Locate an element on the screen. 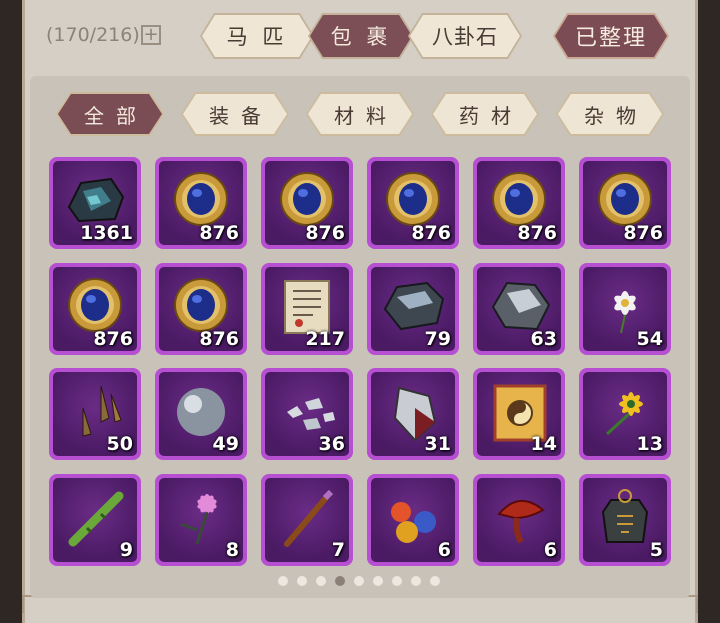  filter-materials: 材料 is located at coordinates (360, 114).